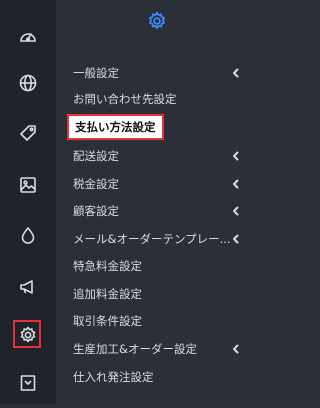  I want to click on rail-item-settings, so click(28, 335).